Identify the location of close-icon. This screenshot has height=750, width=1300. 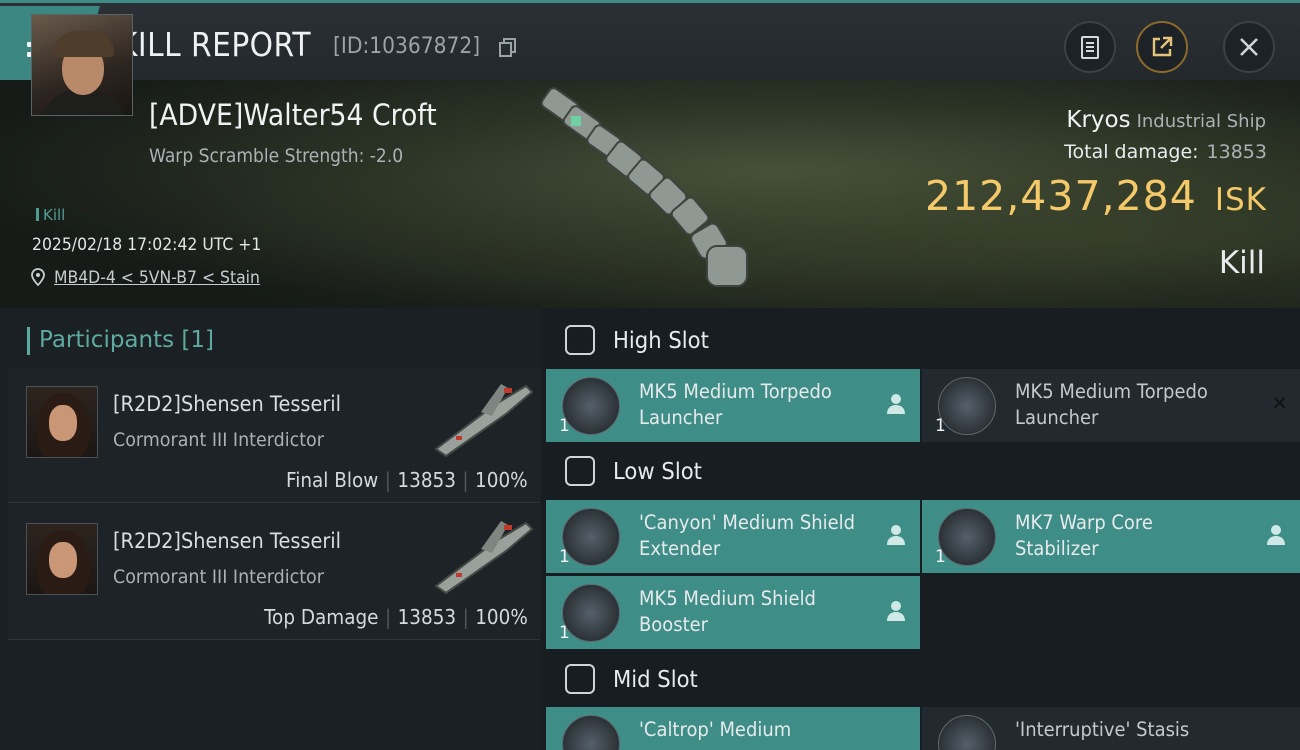
(1249, 47).